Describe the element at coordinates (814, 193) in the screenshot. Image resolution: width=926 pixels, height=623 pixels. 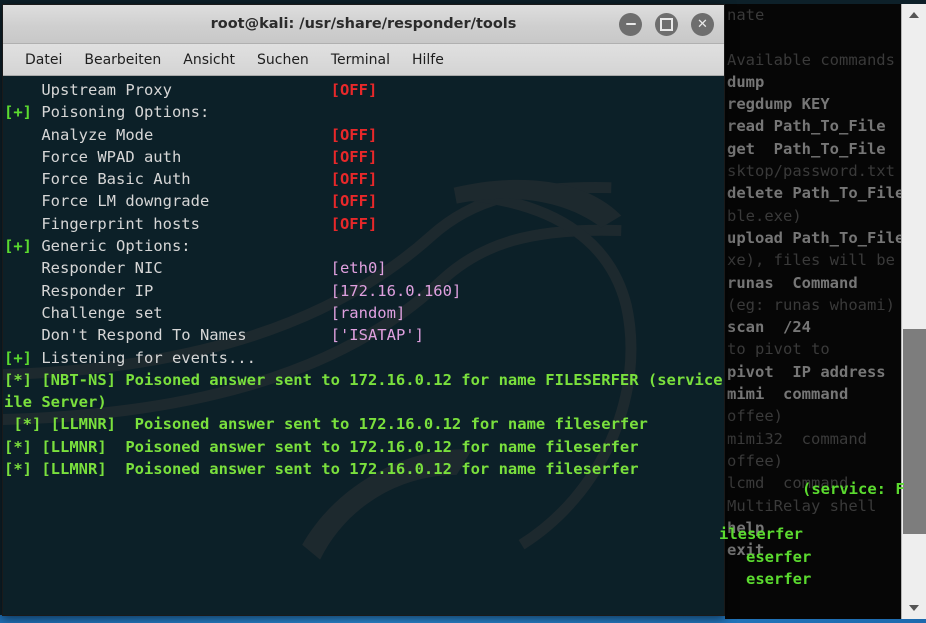
I see `background-terminal-line: delete Path_To_File` at that location.